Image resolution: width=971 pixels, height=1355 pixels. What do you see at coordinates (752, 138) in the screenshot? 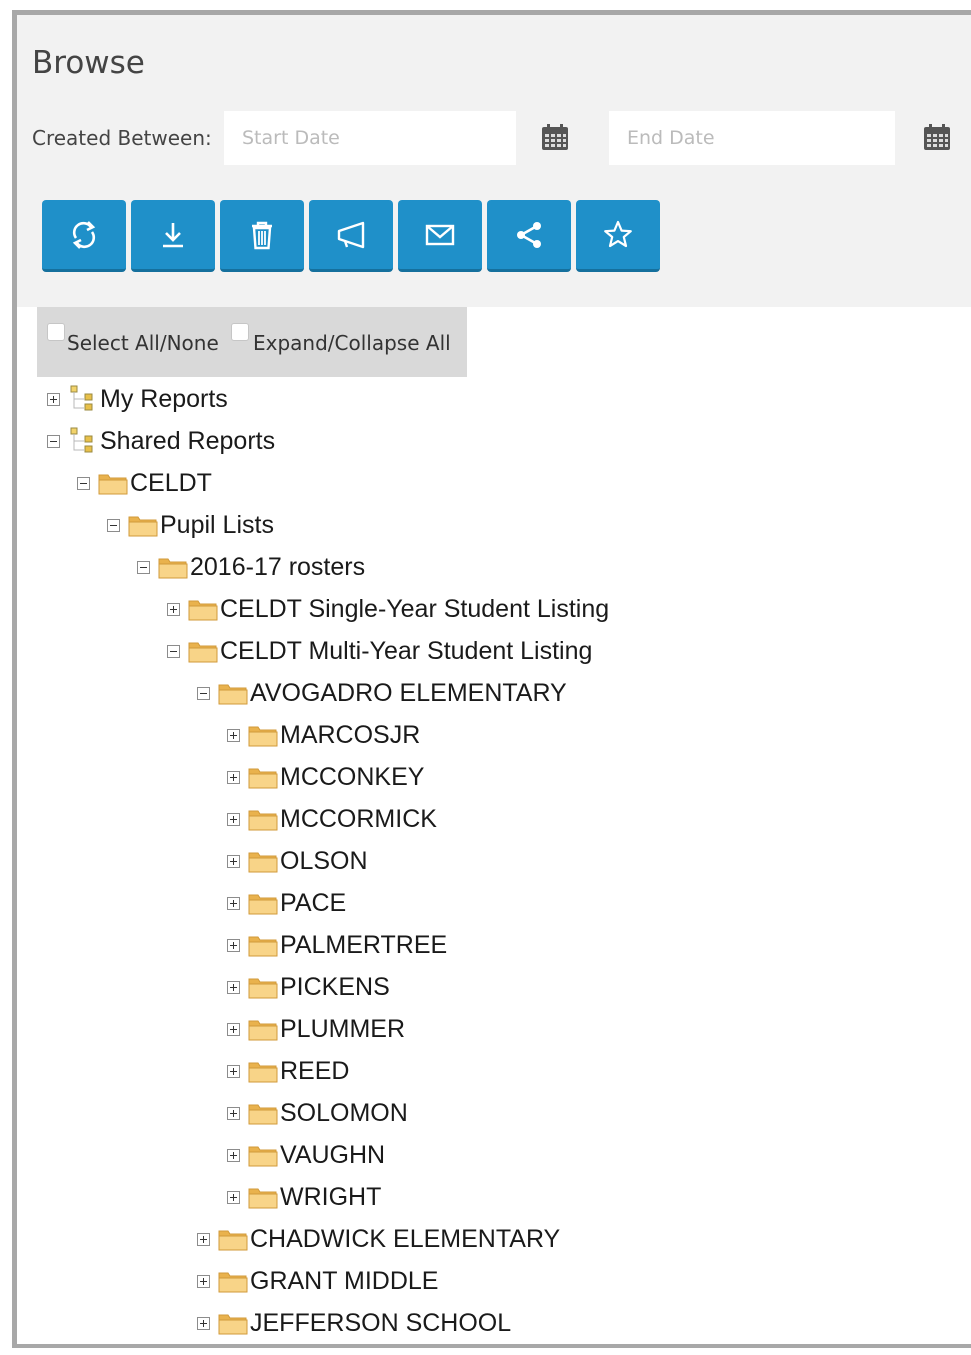
I see `end-date-input` at bounding box center [752, 138].